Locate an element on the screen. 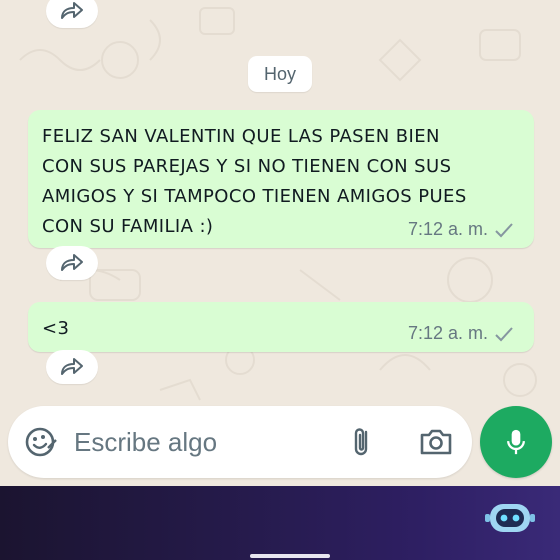 The width and height of the screenshot is (560, 560). assistant-bot-icon is located at coordinates (510, 517).